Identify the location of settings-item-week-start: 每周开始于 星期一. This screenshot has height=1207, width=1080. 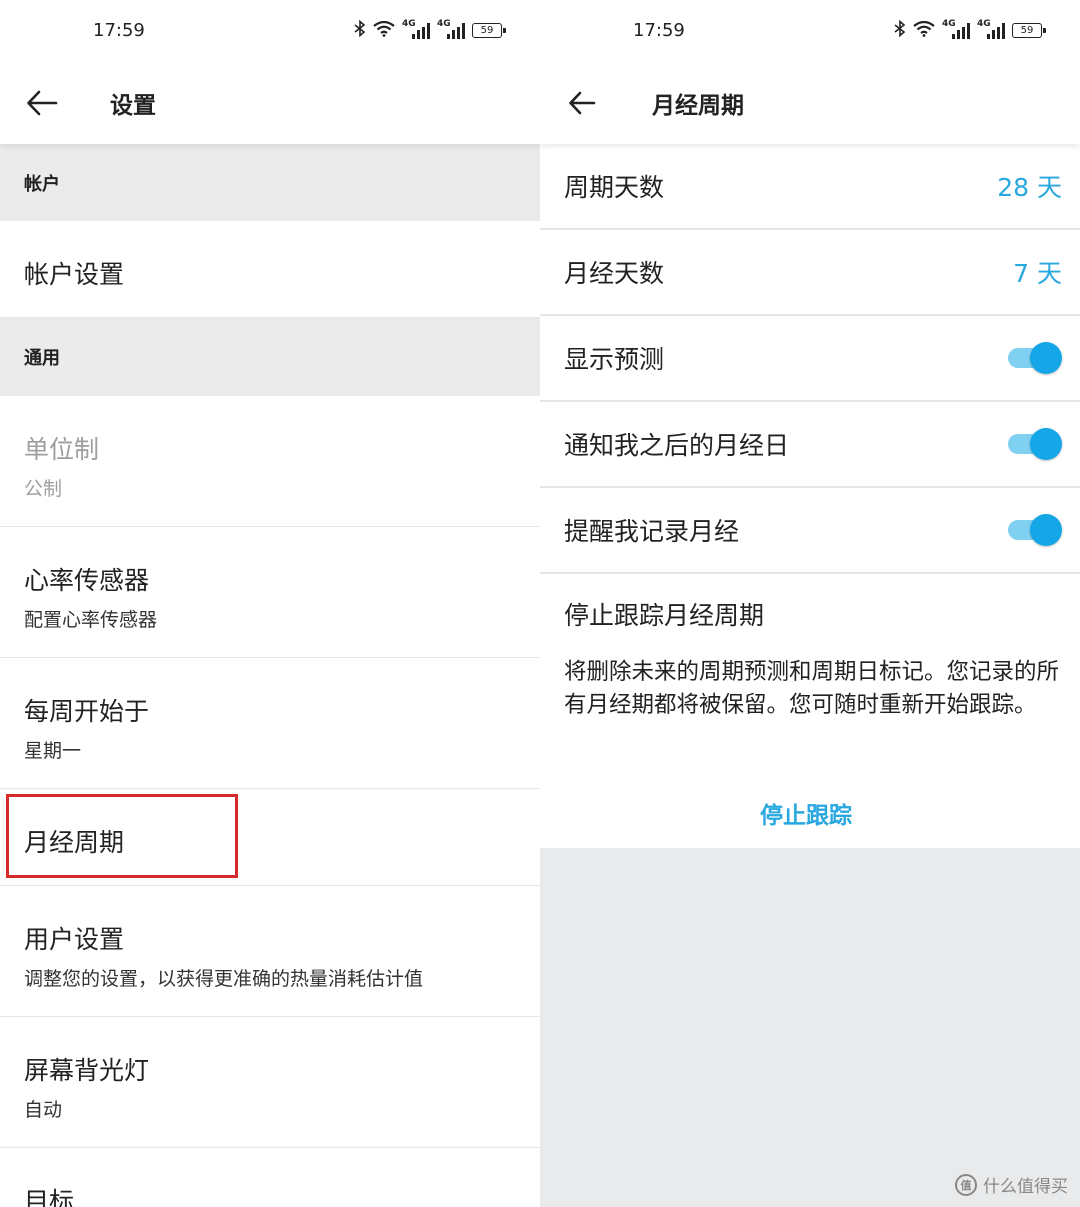
(270, 723).